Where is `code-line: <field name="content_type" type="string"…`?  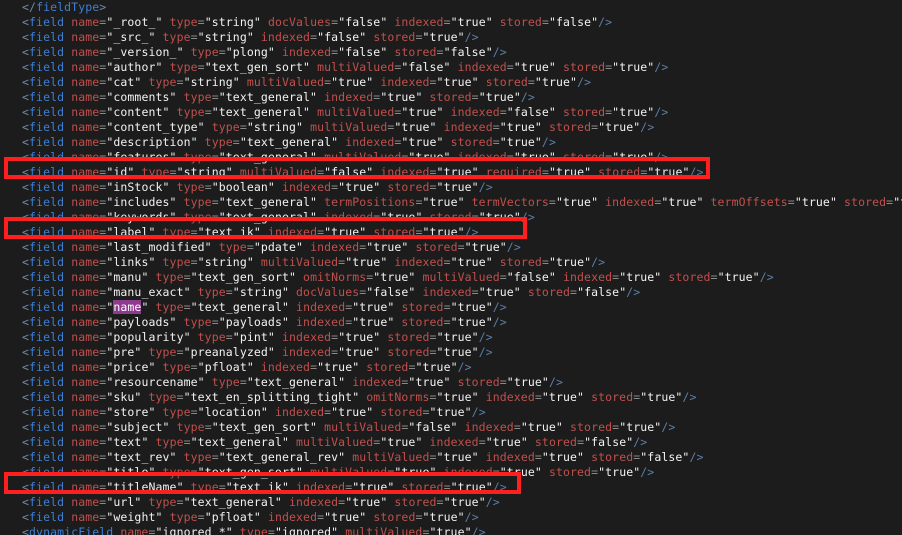 code-line: <field name="content_type" type="string"… is located at coordinates (451, 127).